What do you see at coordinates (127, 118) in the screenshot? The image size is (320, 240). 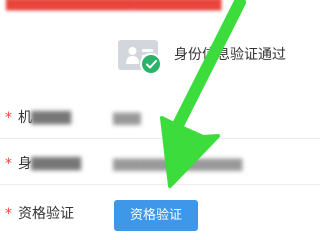 I see `blurred-value: ▇▇▇` at bounding box center [127, 118].